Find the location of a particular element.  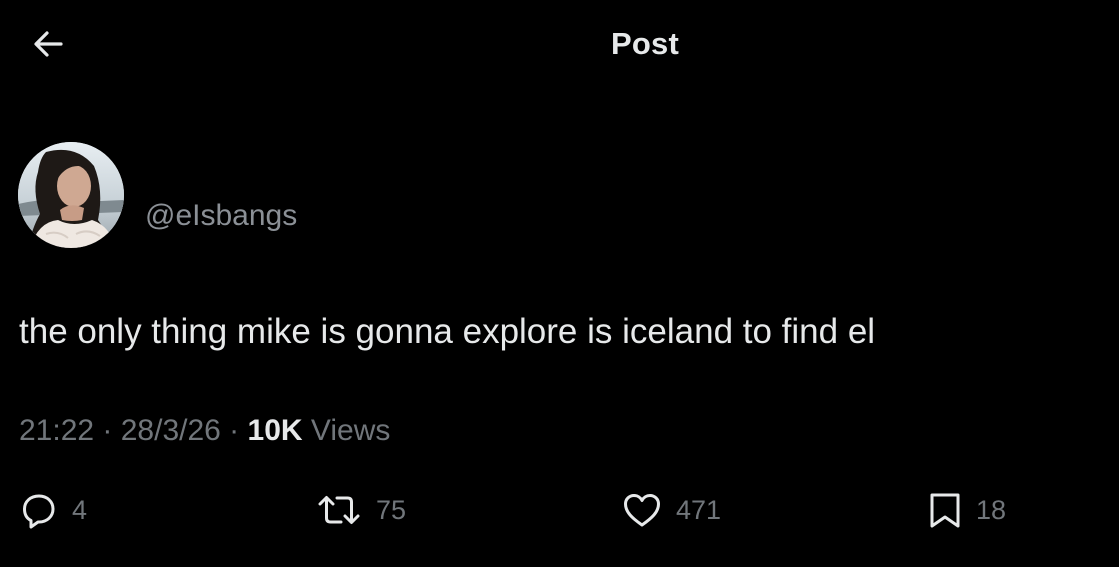

bookmark-icon is located at coordinates (945, 510).